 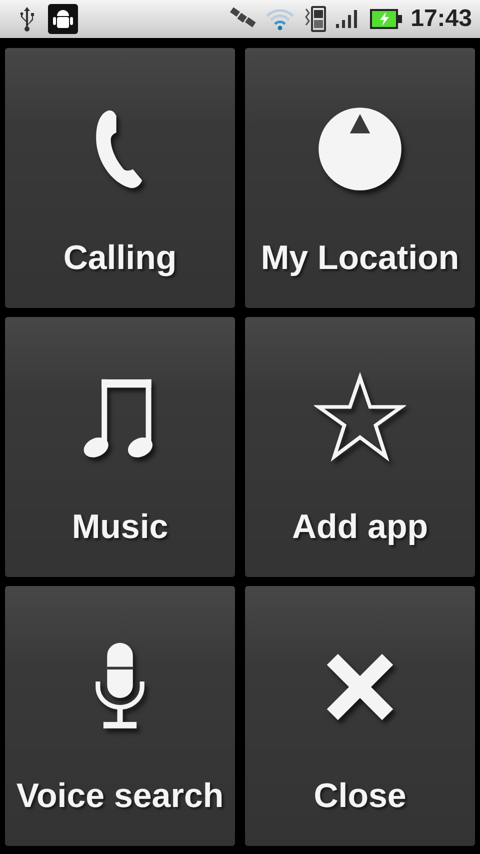 What do you see at coordinates (360, 418) in the screenshot?
I see `star-icon` at bounding box center [360, 418].